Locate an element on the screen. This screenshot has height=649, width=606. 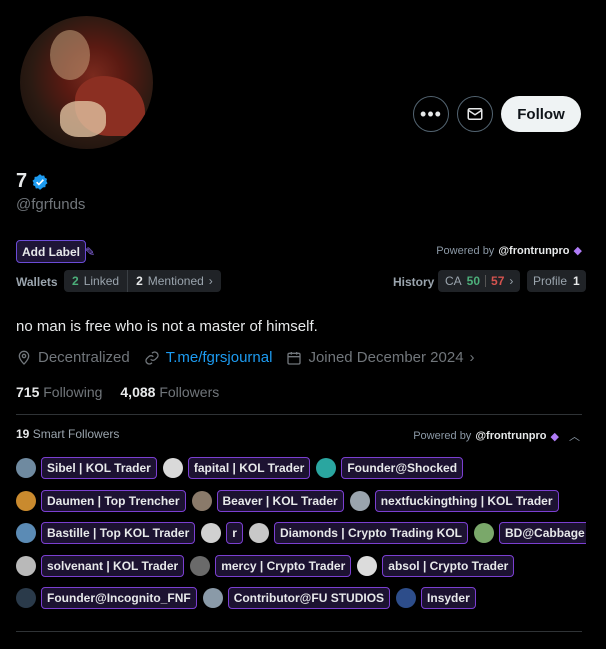
smart-follower-chip: Contributor@FU STUDIOS is located at coordinates (296, 598).